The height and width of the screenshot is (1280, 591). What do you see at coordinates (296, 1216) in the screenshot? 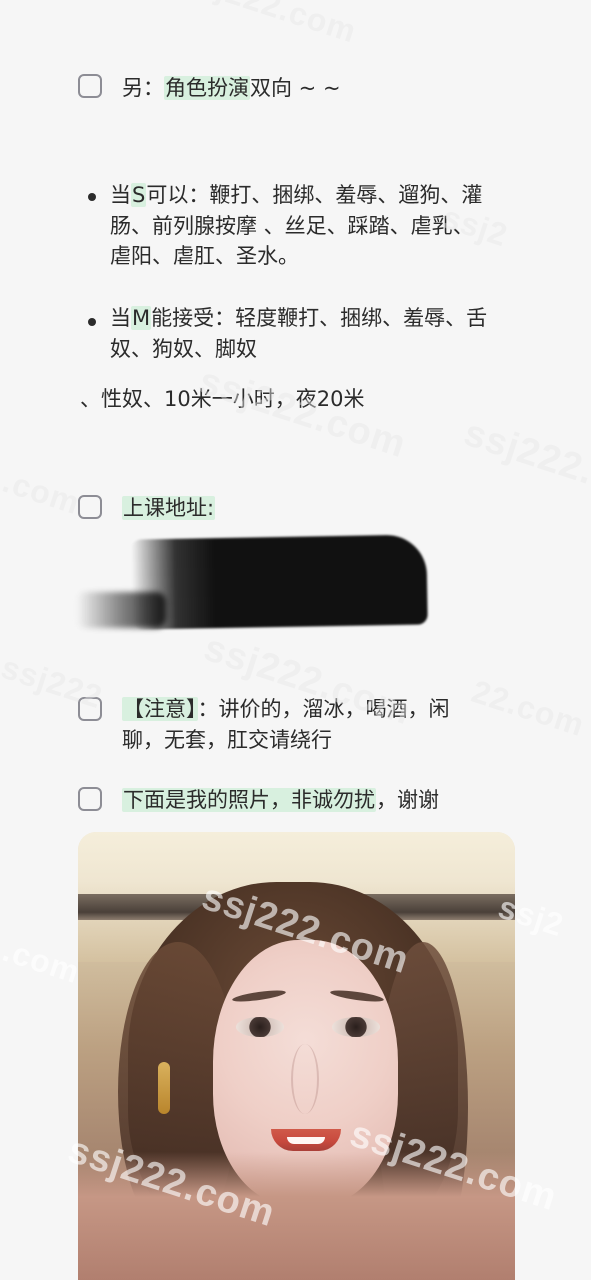
I see `photo-shoulder` at bounding box center [296, 1216].